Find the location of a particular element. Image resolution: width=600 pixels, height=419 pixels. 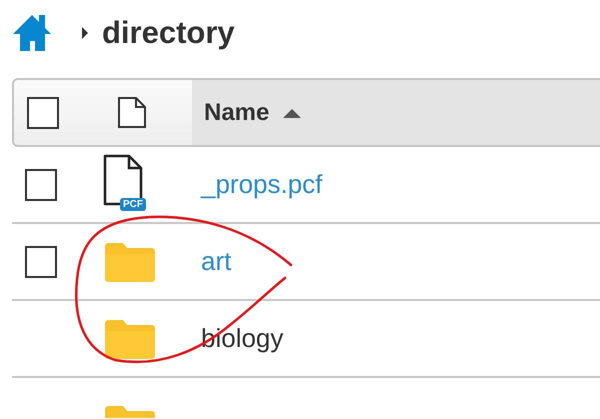

home-icon is located at coordinates (32, 33).